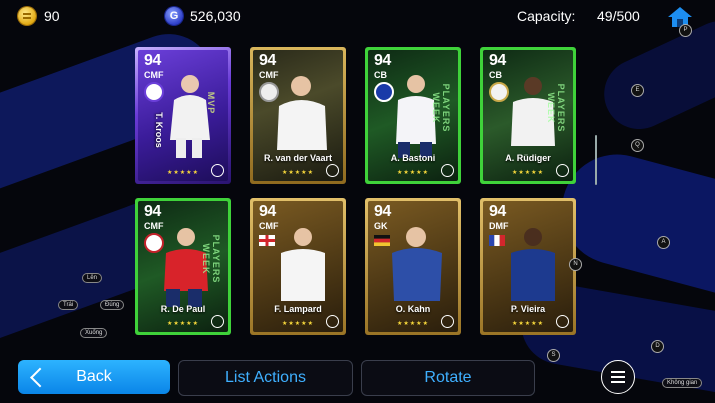 The height and width of the screenshot is (403, 715). Describe the element at coordinates (68, 305) in the screenshot. I see `hint-trai: Trái` at that location.